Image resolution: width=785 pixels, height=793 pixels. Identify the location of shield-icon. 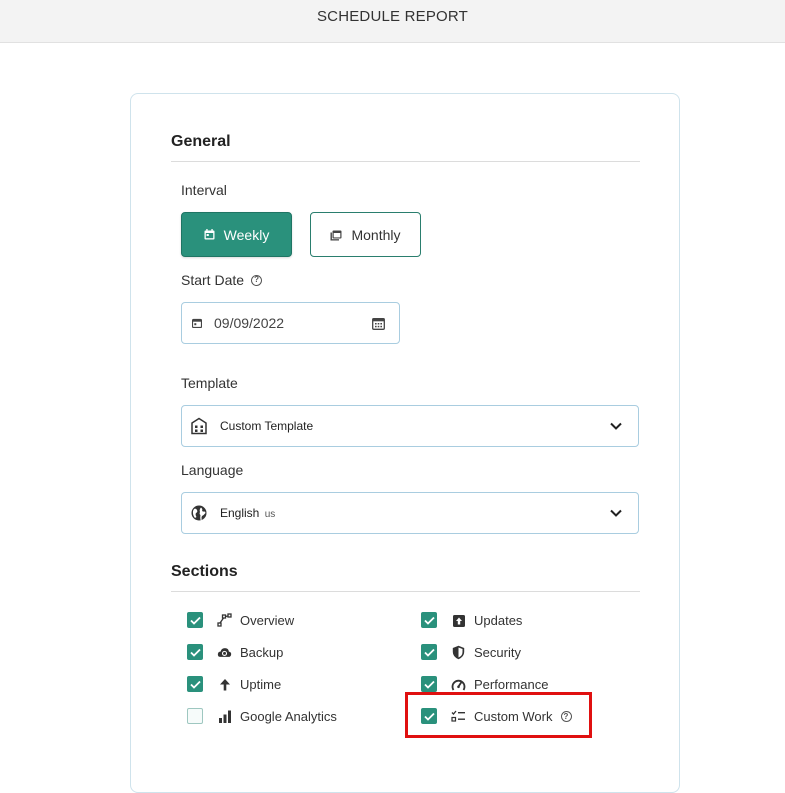
(458, 652).